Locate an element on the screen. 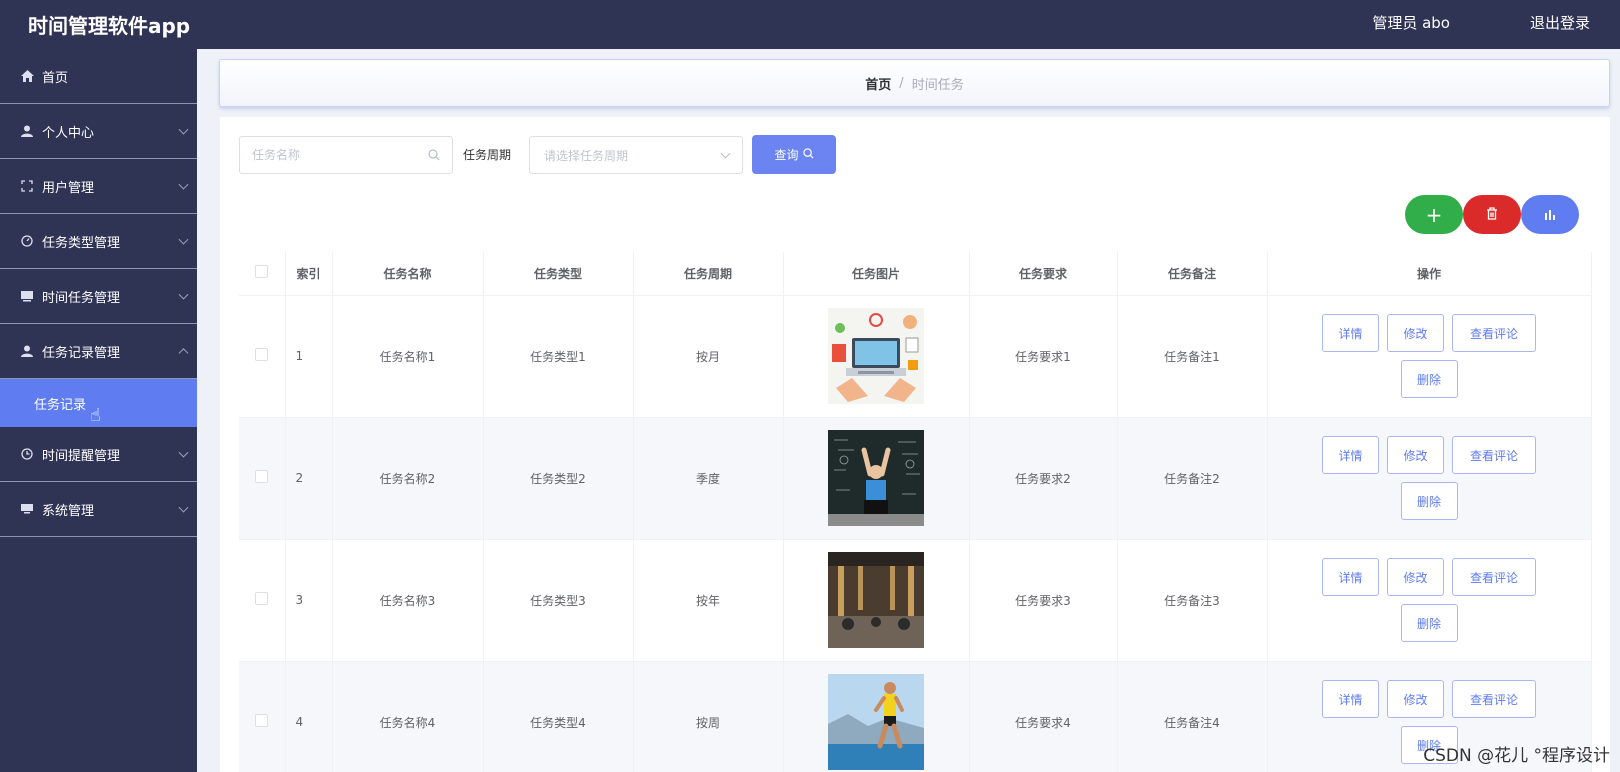 The width and height of the screenshot is (1620, 772). task-period-placeholder: 请选择任务周期 is located at coordinates (586, 155).